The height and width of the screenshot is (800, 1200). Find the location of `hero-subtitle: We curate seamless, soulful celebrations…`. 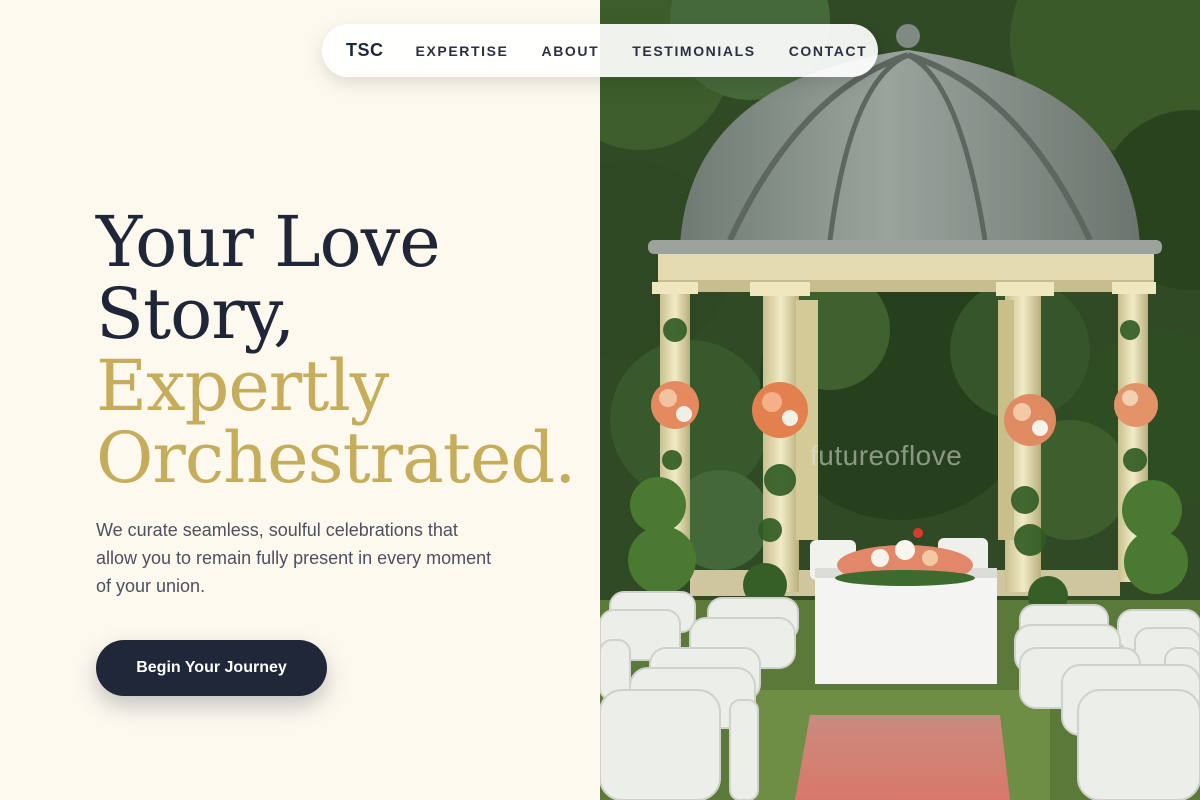

hero-subtitle: We curate seamless, soulful celebrations… is located at coordinates (294, 558).